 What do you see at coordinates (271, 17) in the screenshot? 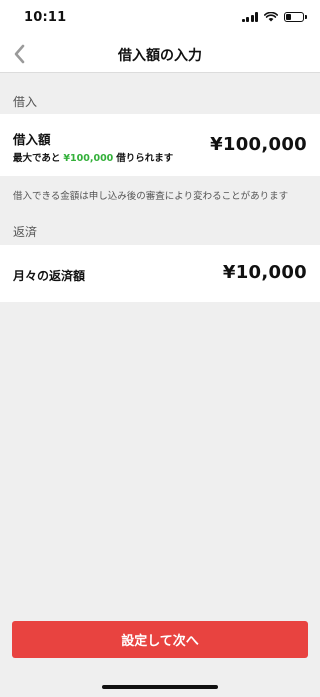
I see `wifi-icon` at bounding box center [271, 17].